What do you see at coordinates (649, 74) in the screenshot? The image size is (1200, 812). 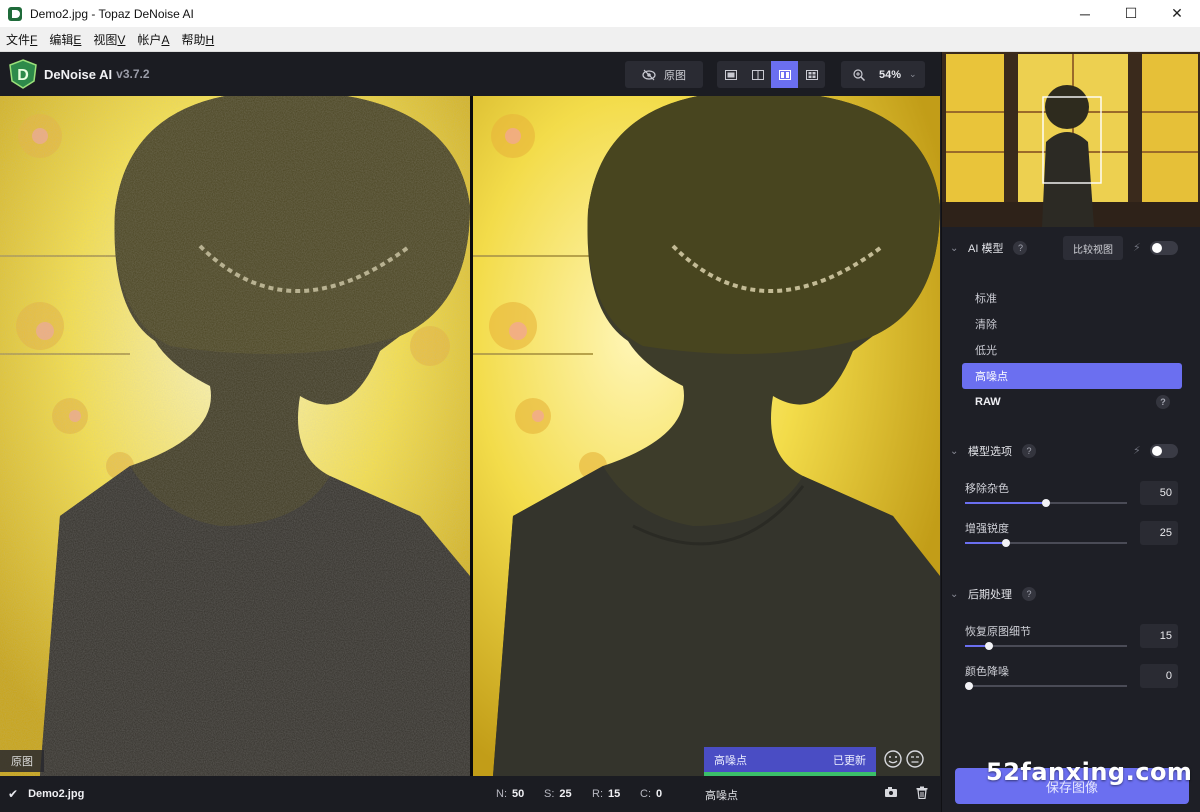 I see `eye-off-icon` at bounding box center [649, 74].